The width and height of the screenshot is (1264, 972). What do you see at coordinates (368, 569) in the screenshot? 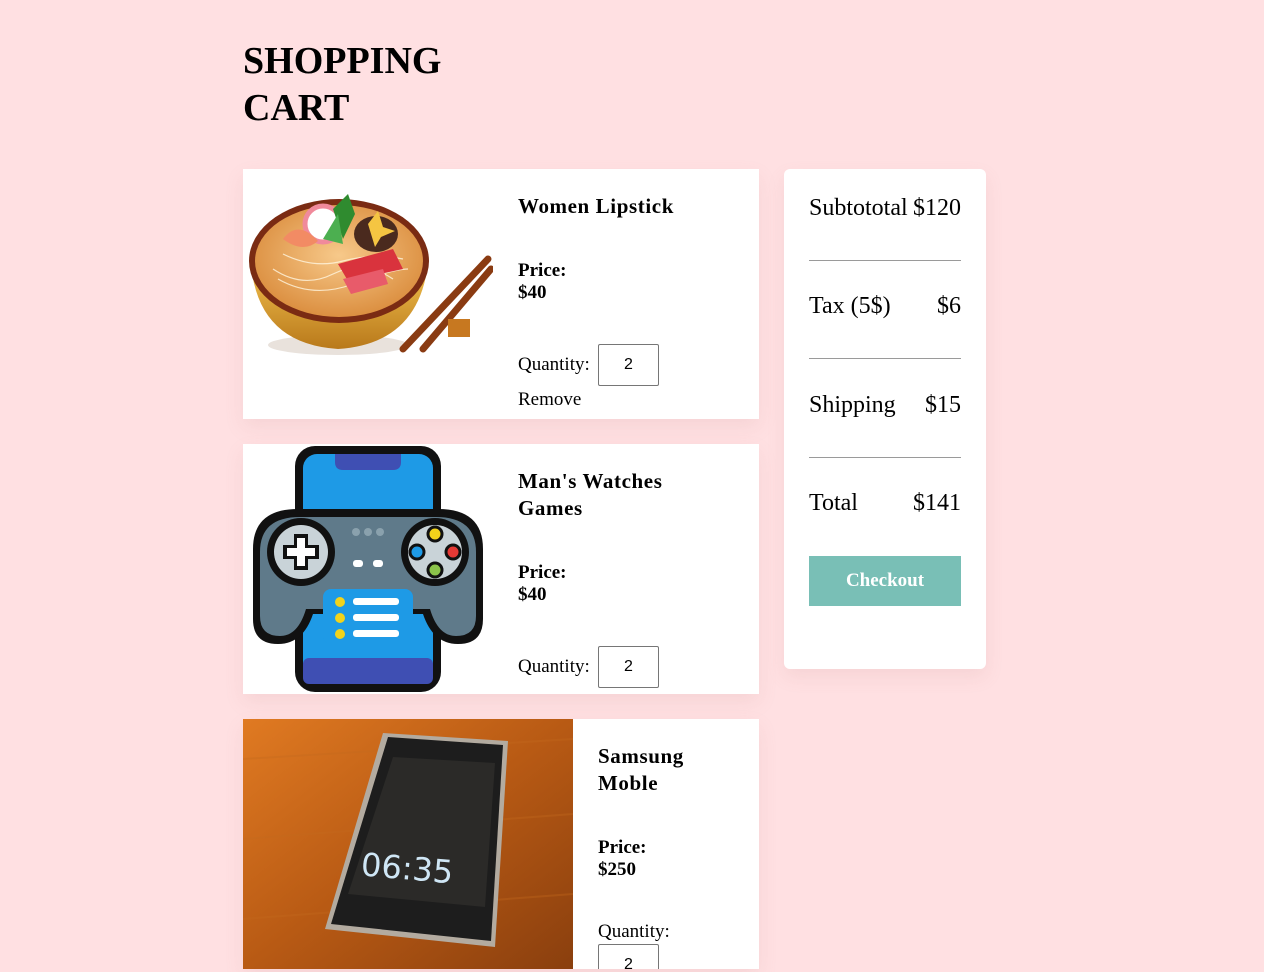
I see `game-controller-image` at bounding box center [368, 569].